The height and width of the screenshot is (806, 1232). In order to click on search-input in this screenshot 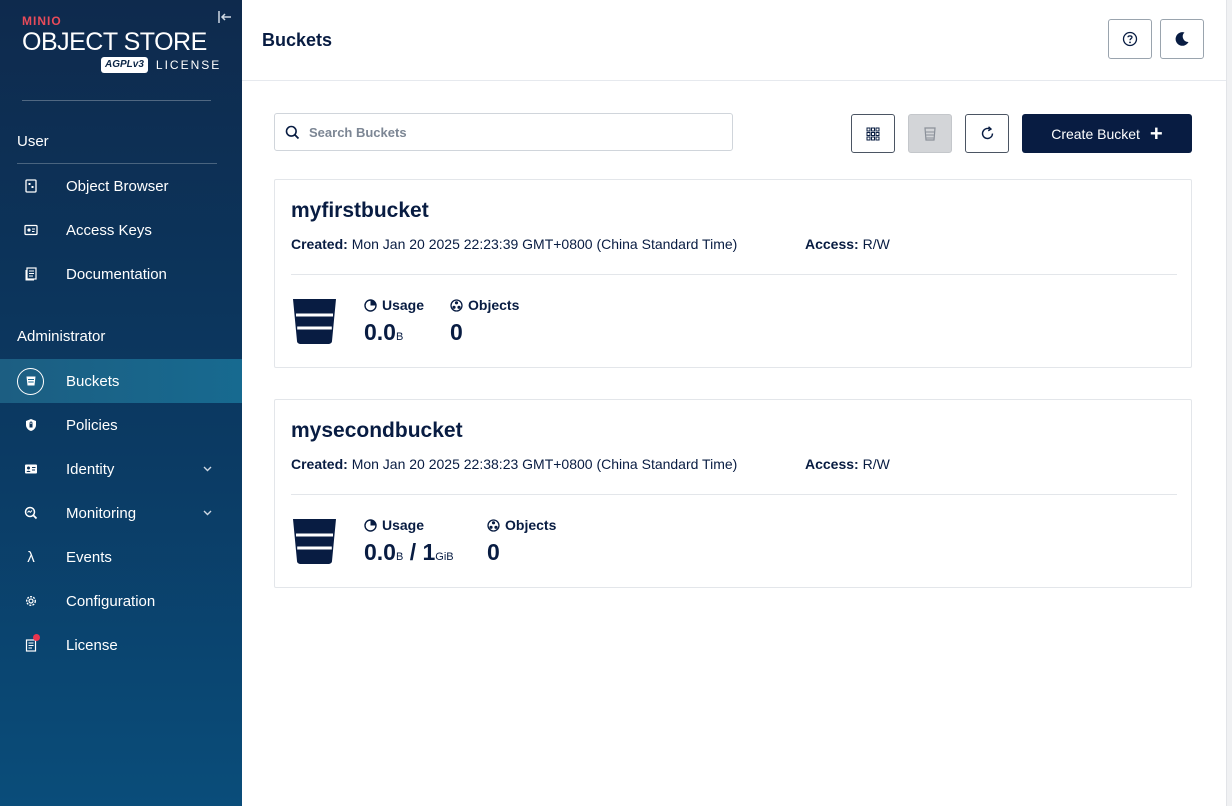, I will do `click(514, 132)`.